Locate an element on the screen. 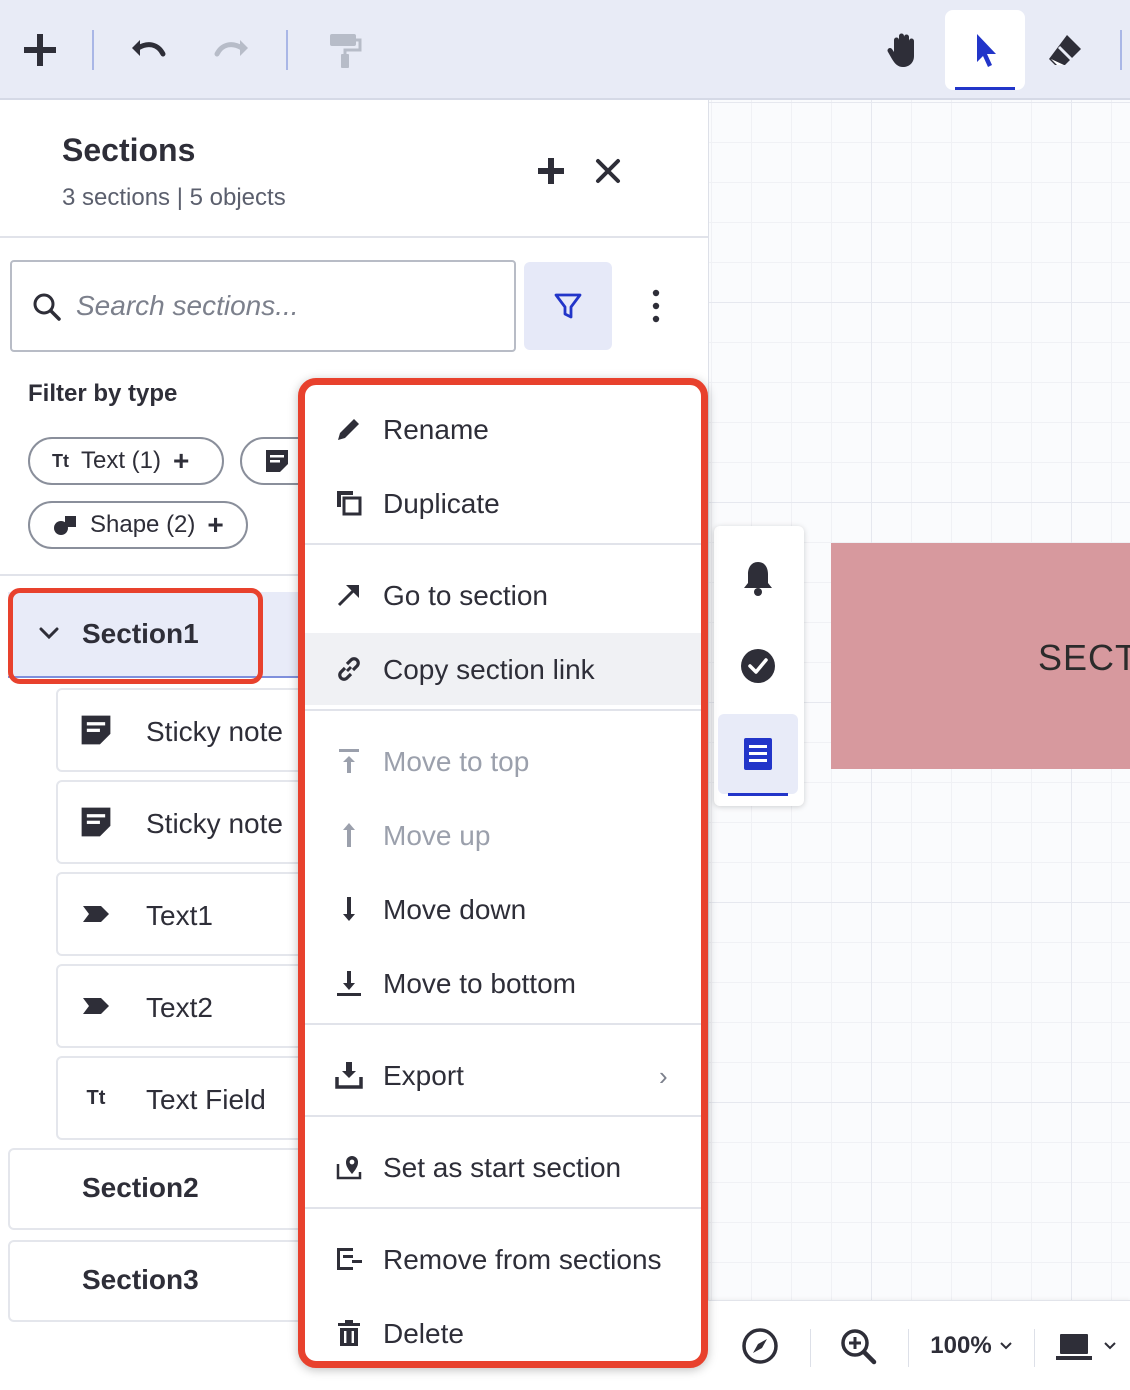 This screenshot has height=1390, width=1130. close-icon is located at coordinates (608, 171).